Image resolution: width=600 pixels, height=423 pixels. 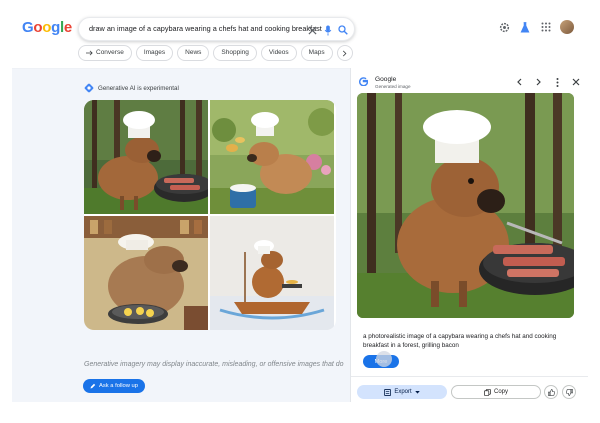 I want to click on copy-icon, so click(x=487, y=392).